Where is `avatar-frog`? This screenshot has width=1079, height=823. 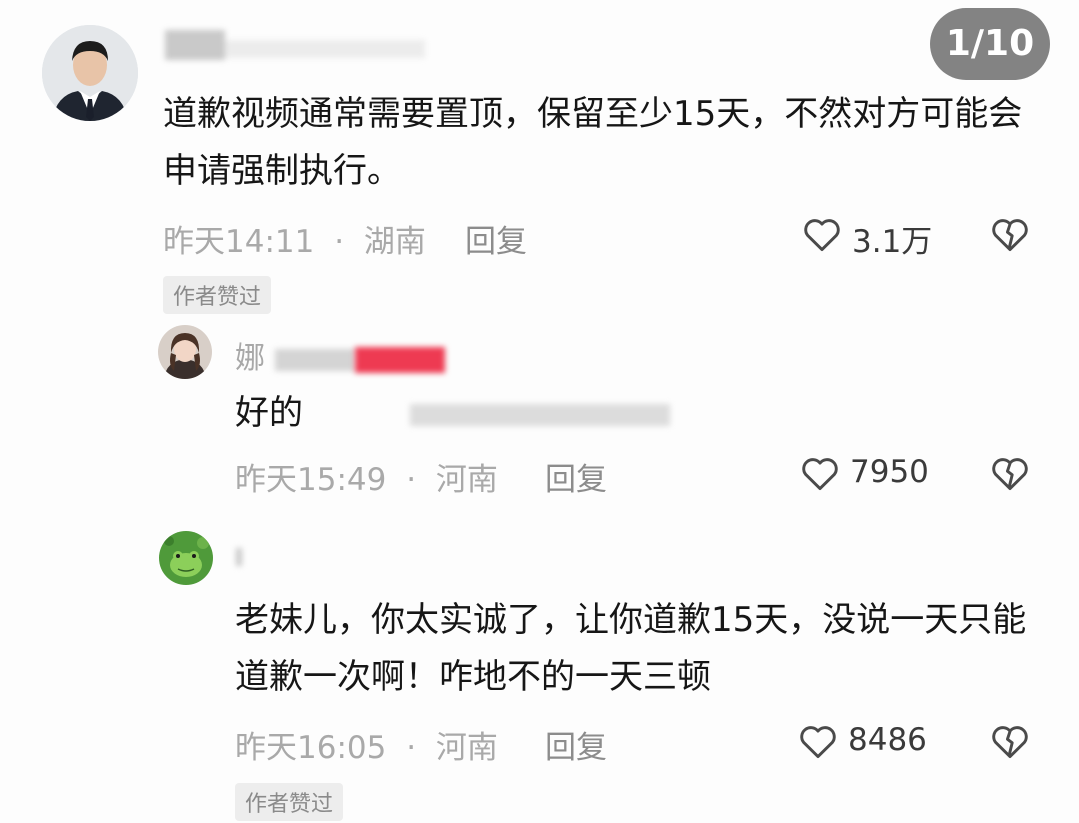
avatar-frog is located at coordinates (186, 558).